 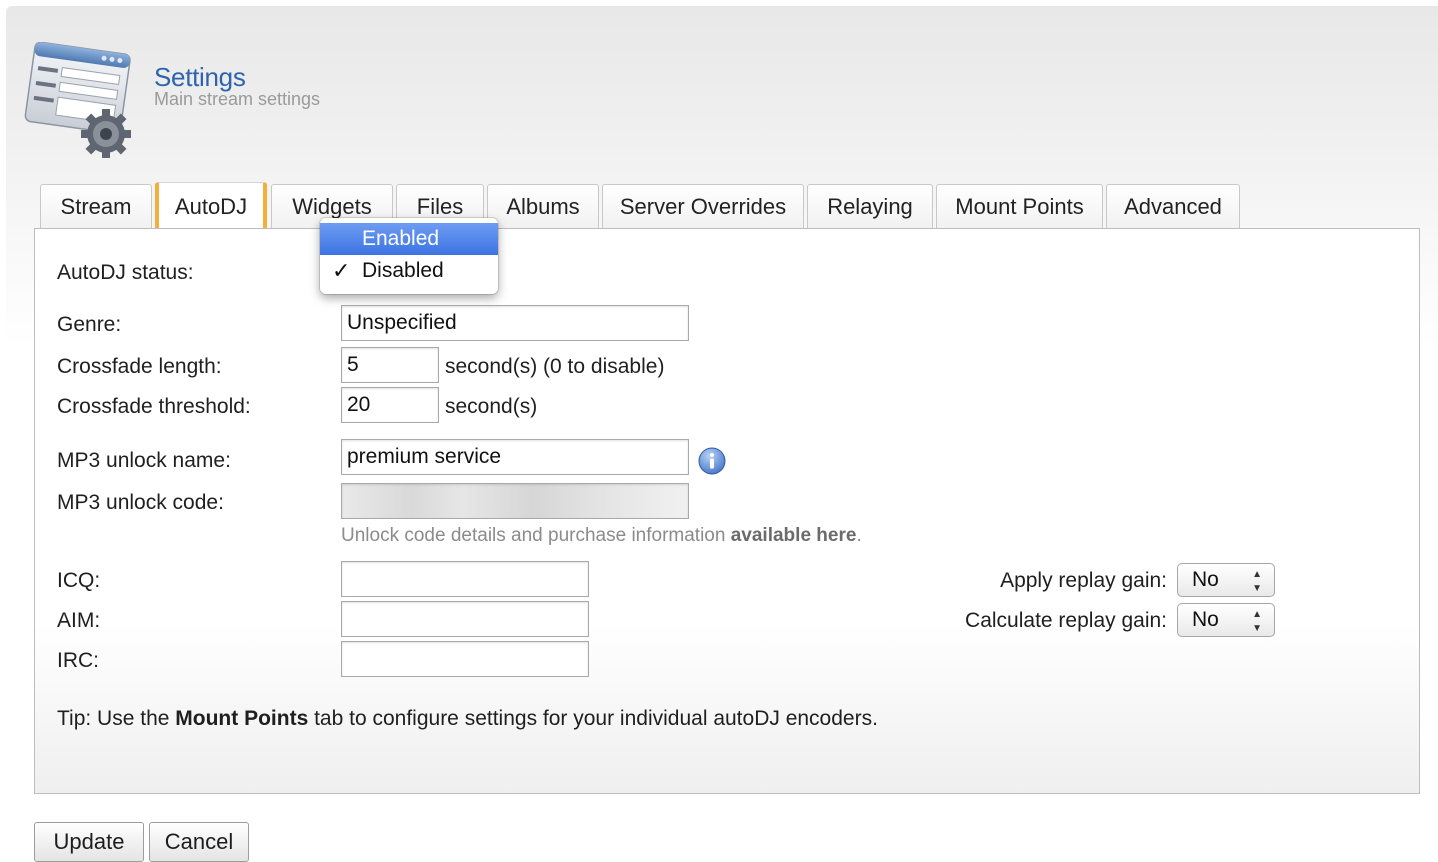 I want to click on autodj-status-label: AutoDJ status:, so click(x=125, y=272).